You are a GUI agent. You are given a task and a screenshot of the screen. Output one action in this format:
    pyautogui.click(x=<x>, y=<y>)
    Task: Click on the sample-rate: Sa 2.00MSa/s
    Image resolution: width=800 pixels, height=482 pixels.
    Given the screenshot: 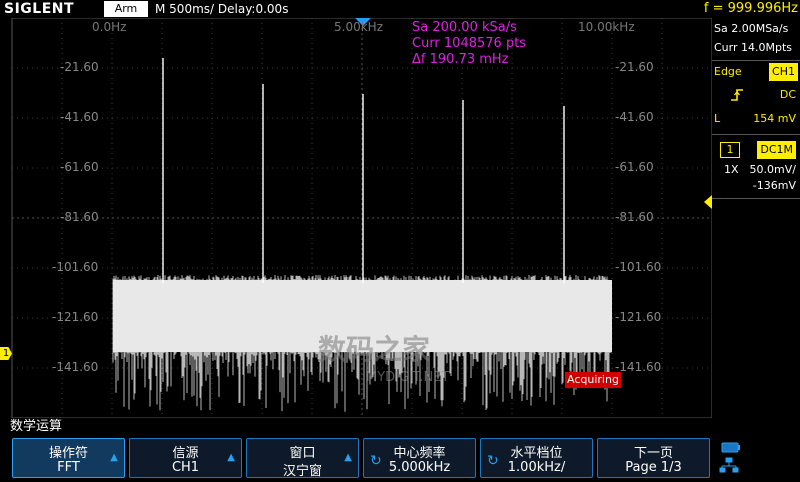 What is the action you would take?
    pyautogui.click(x=751, y=28)
    